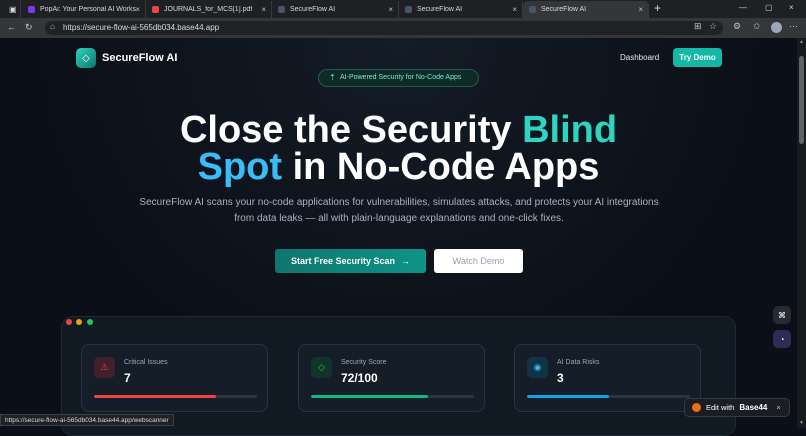 The width and height of the screenshot is (806, 436). I want to click on window-dot-red, so click(69, 322).